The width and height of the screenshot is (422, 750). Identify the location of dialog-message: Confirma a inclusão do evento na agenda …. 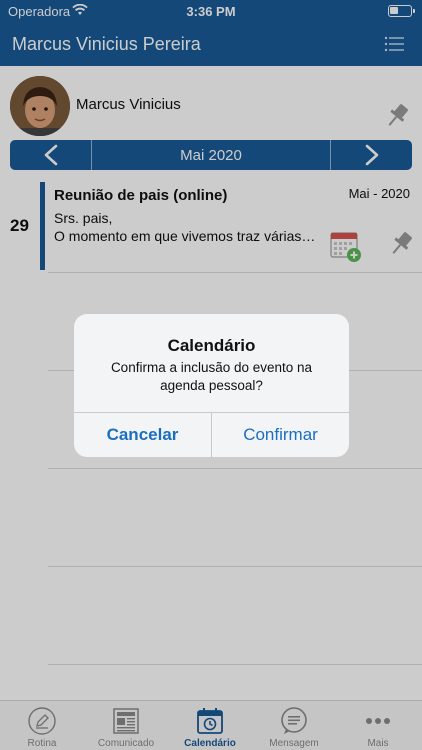
(211, 376).